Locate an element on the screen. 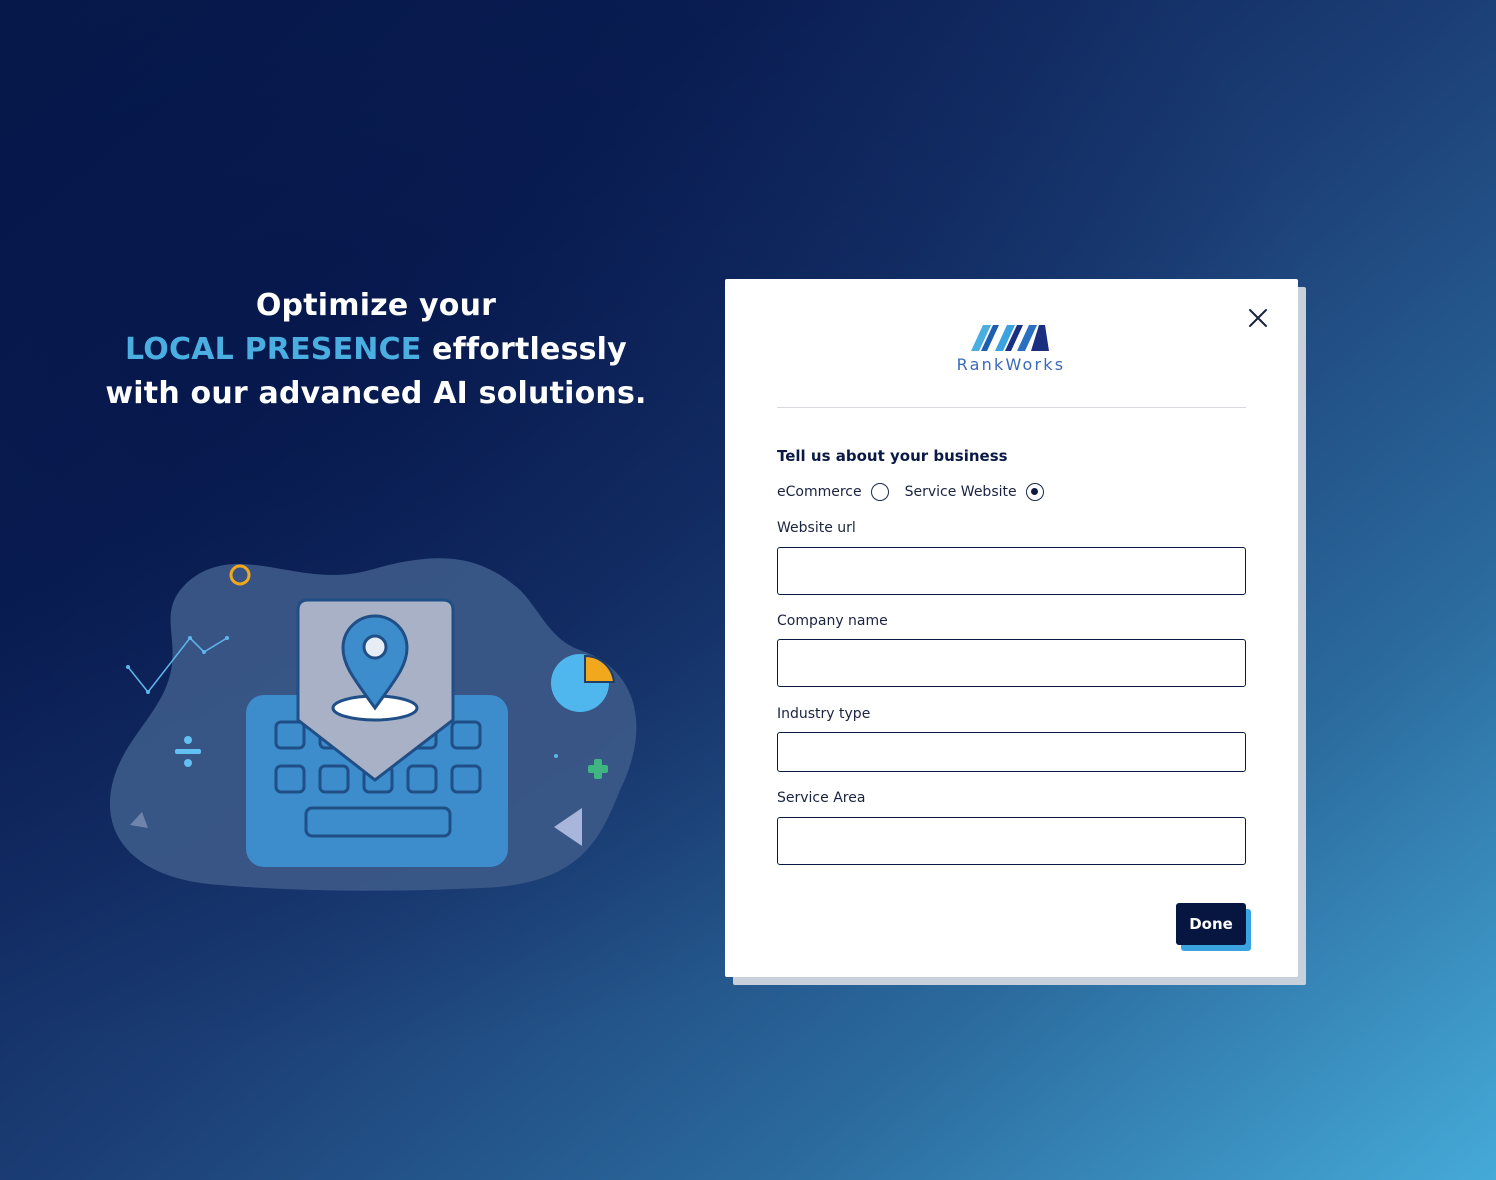 Image resolution: width=1496 pixels, height=1180 pixels. hero-line-1: Optimize your is located at coordinates (376, 305).